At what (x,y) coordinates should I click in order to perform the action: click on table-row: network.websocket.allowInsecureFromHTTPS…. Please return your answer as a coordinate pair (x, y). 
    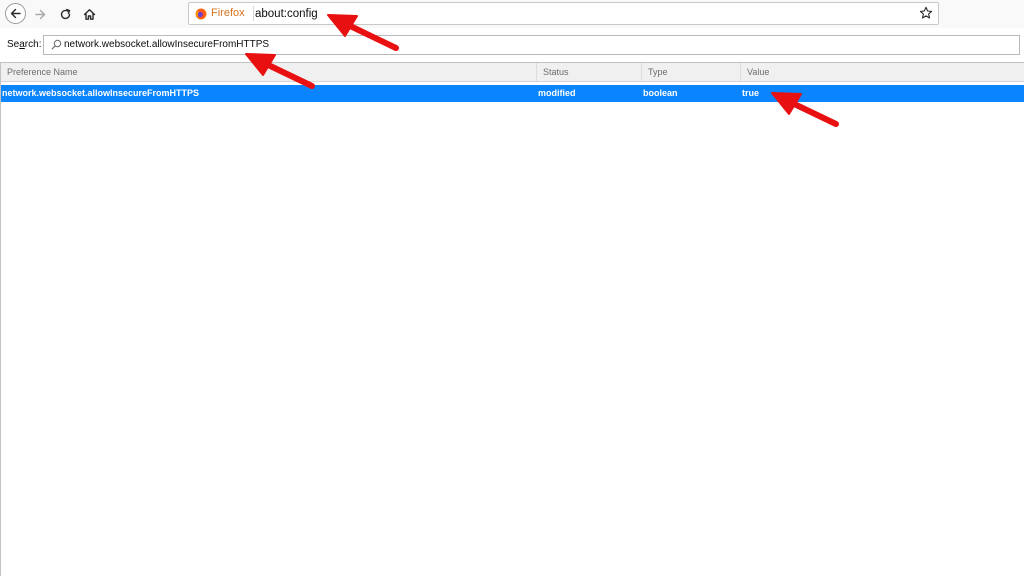
    Looking at the image, I should click on (512, 93).